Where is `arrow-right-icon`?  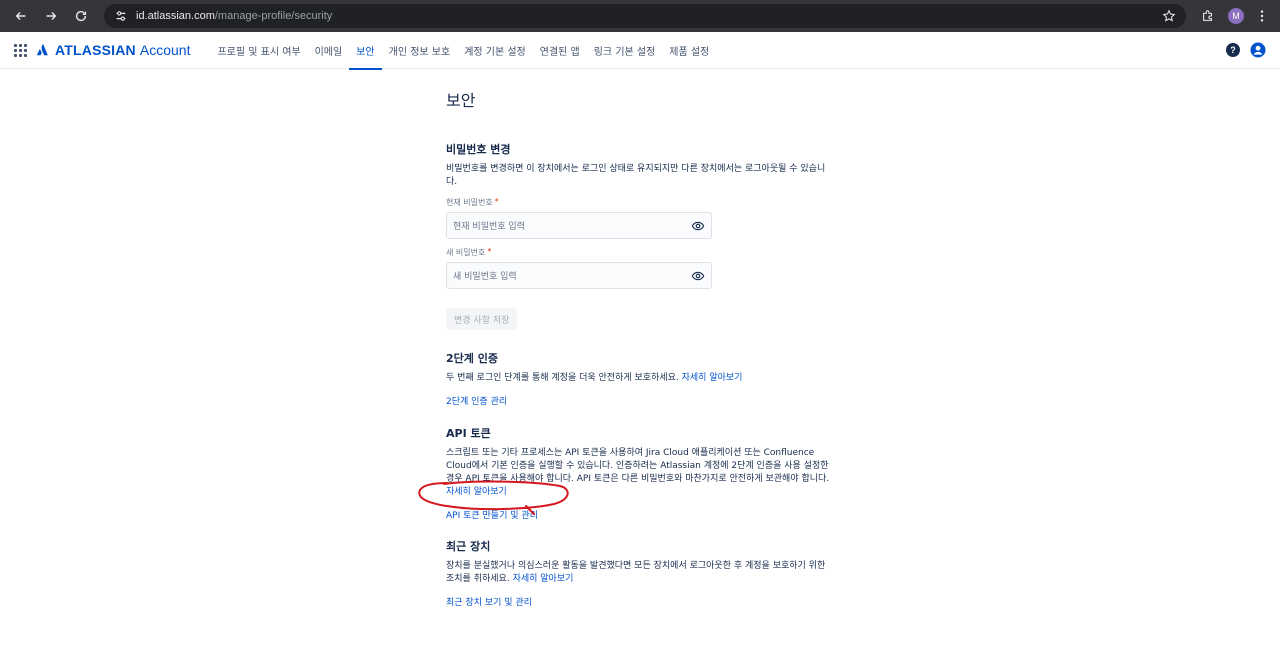 arrow-right-icon is located at coordinates (51, 16).